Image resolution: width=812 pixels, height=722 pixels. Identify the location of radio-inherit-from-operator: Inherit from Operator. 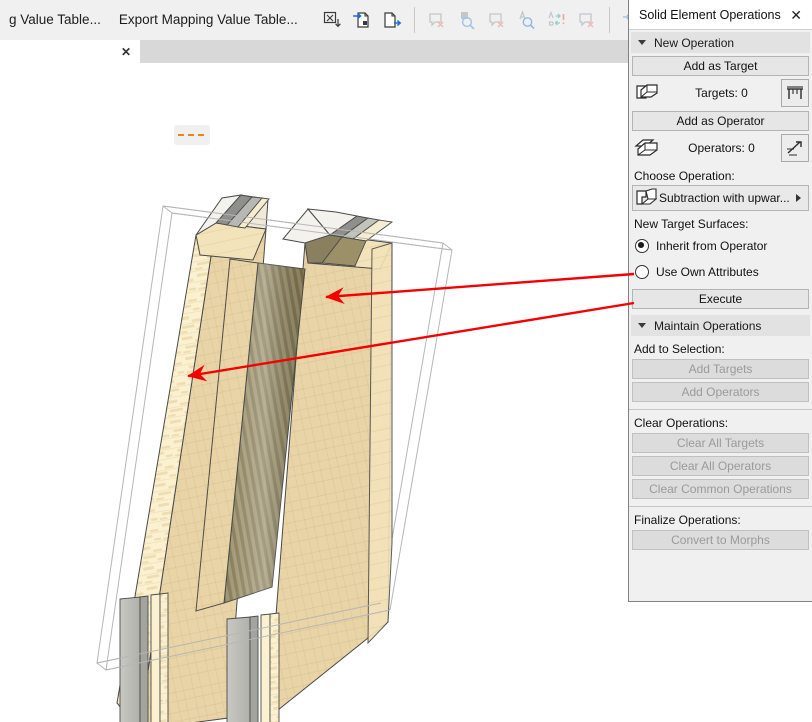
(723, 246).